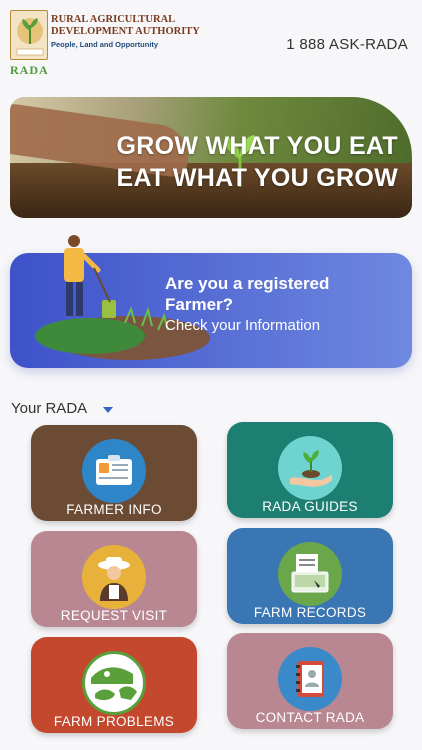  I want to click on phone-number-link: 1 888 ASK-RADA, so click(347, 44).